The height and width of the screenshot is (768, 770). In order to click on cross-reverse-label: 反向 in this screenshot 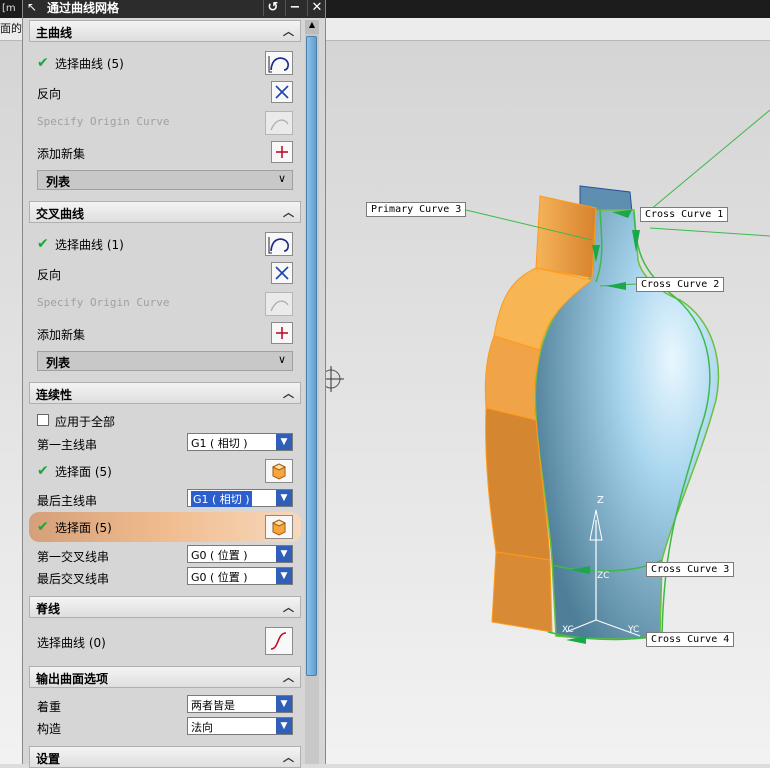, I will do `click(49, 275)`.